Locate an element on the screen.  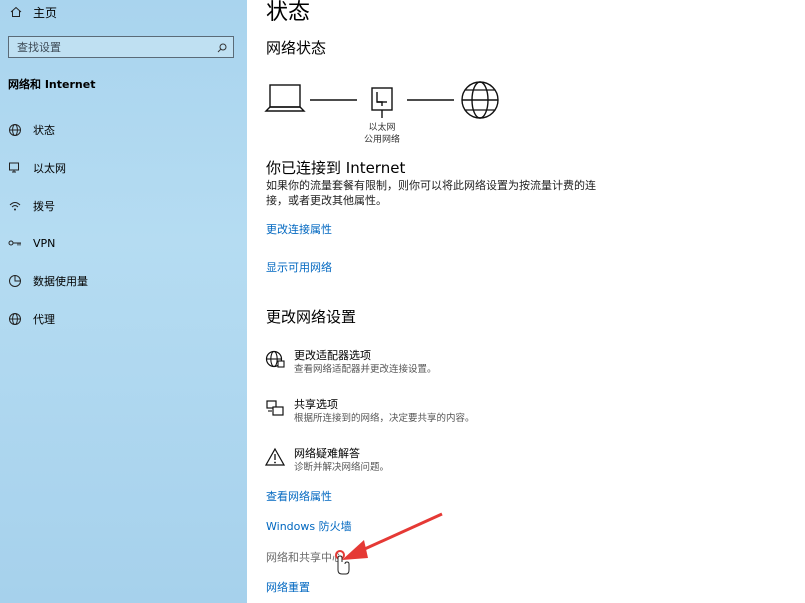
sidebar-item-label: 拨号 is located at coordinates (44, 206).